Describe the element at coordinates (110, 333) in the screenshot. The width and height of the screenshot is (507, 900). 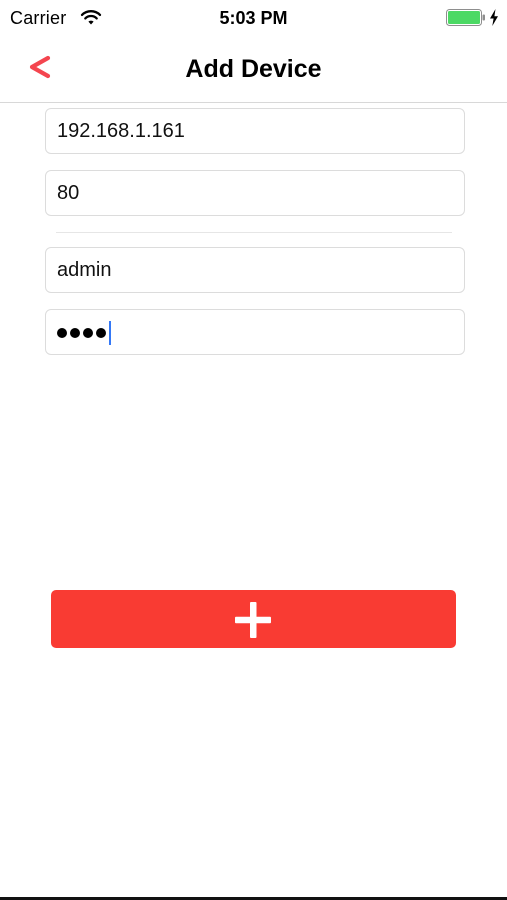
I see `text-cursor` at that location.